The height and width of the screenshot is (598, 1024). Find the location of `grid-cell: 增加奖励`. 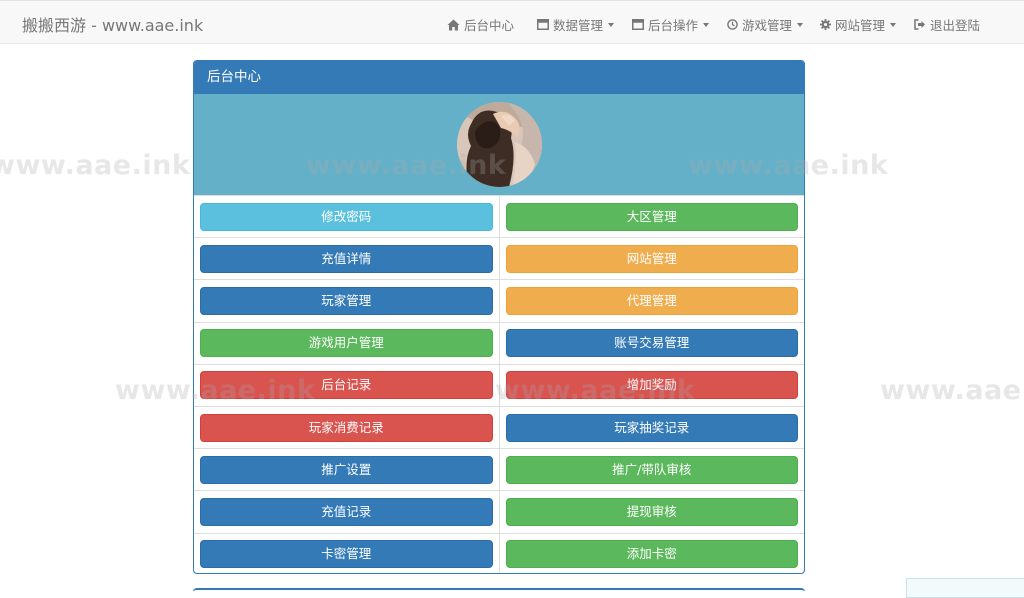

grid-cell: 增加奖励 is located at coordinates (651, 385).